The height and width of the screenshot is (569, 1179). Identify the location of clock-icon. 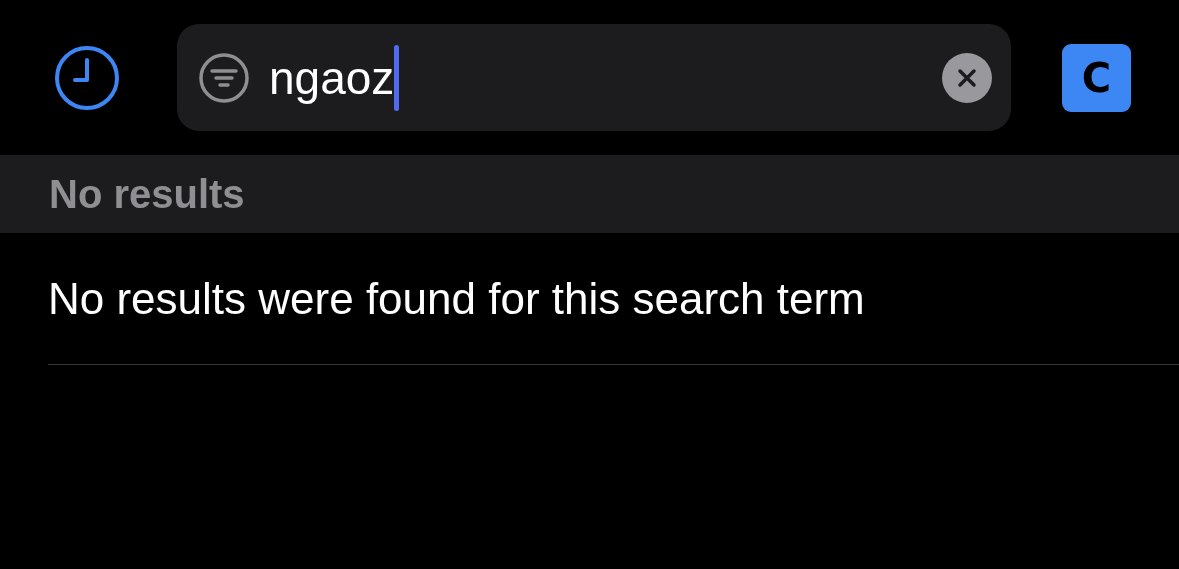
(87, 77).